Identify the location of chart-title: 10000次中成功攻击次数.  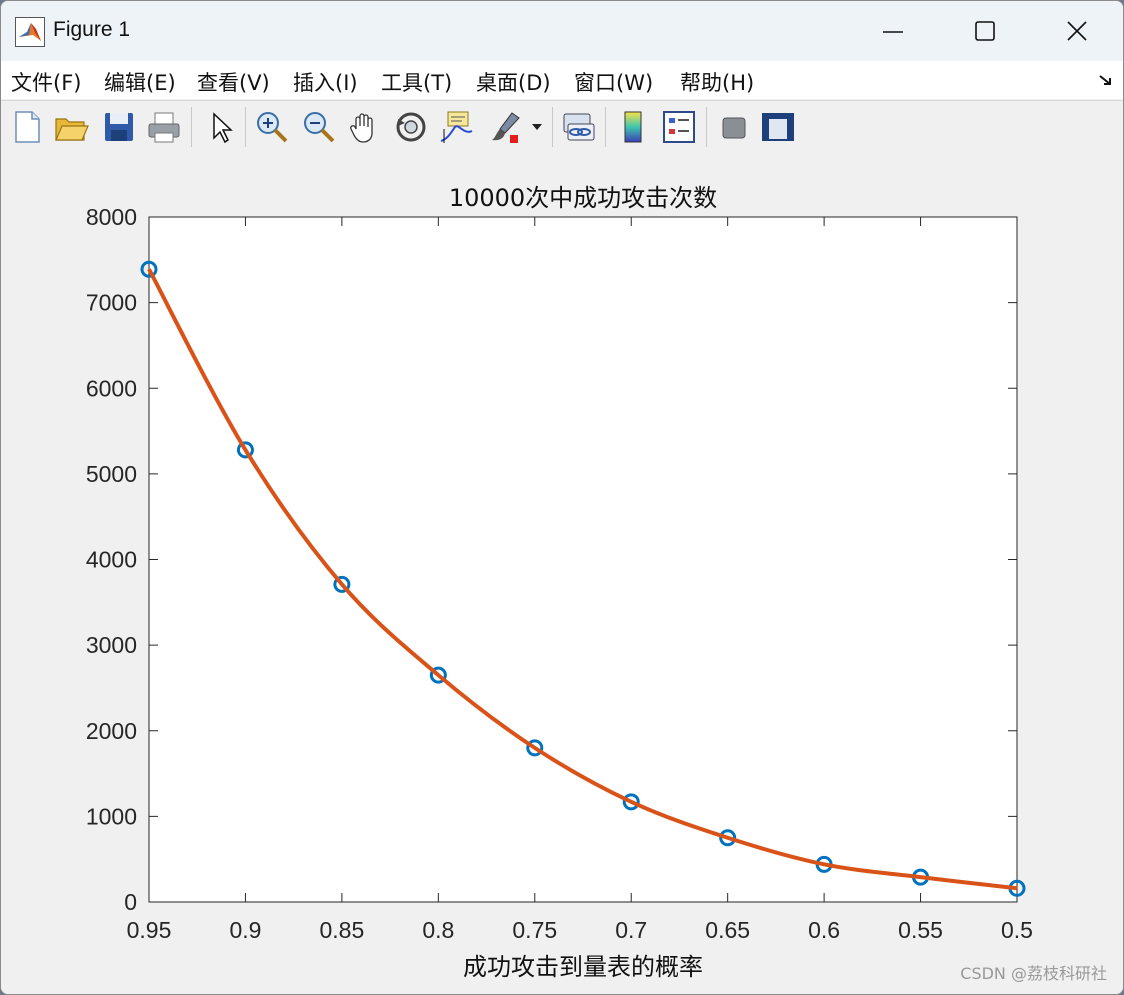
(583, 198).